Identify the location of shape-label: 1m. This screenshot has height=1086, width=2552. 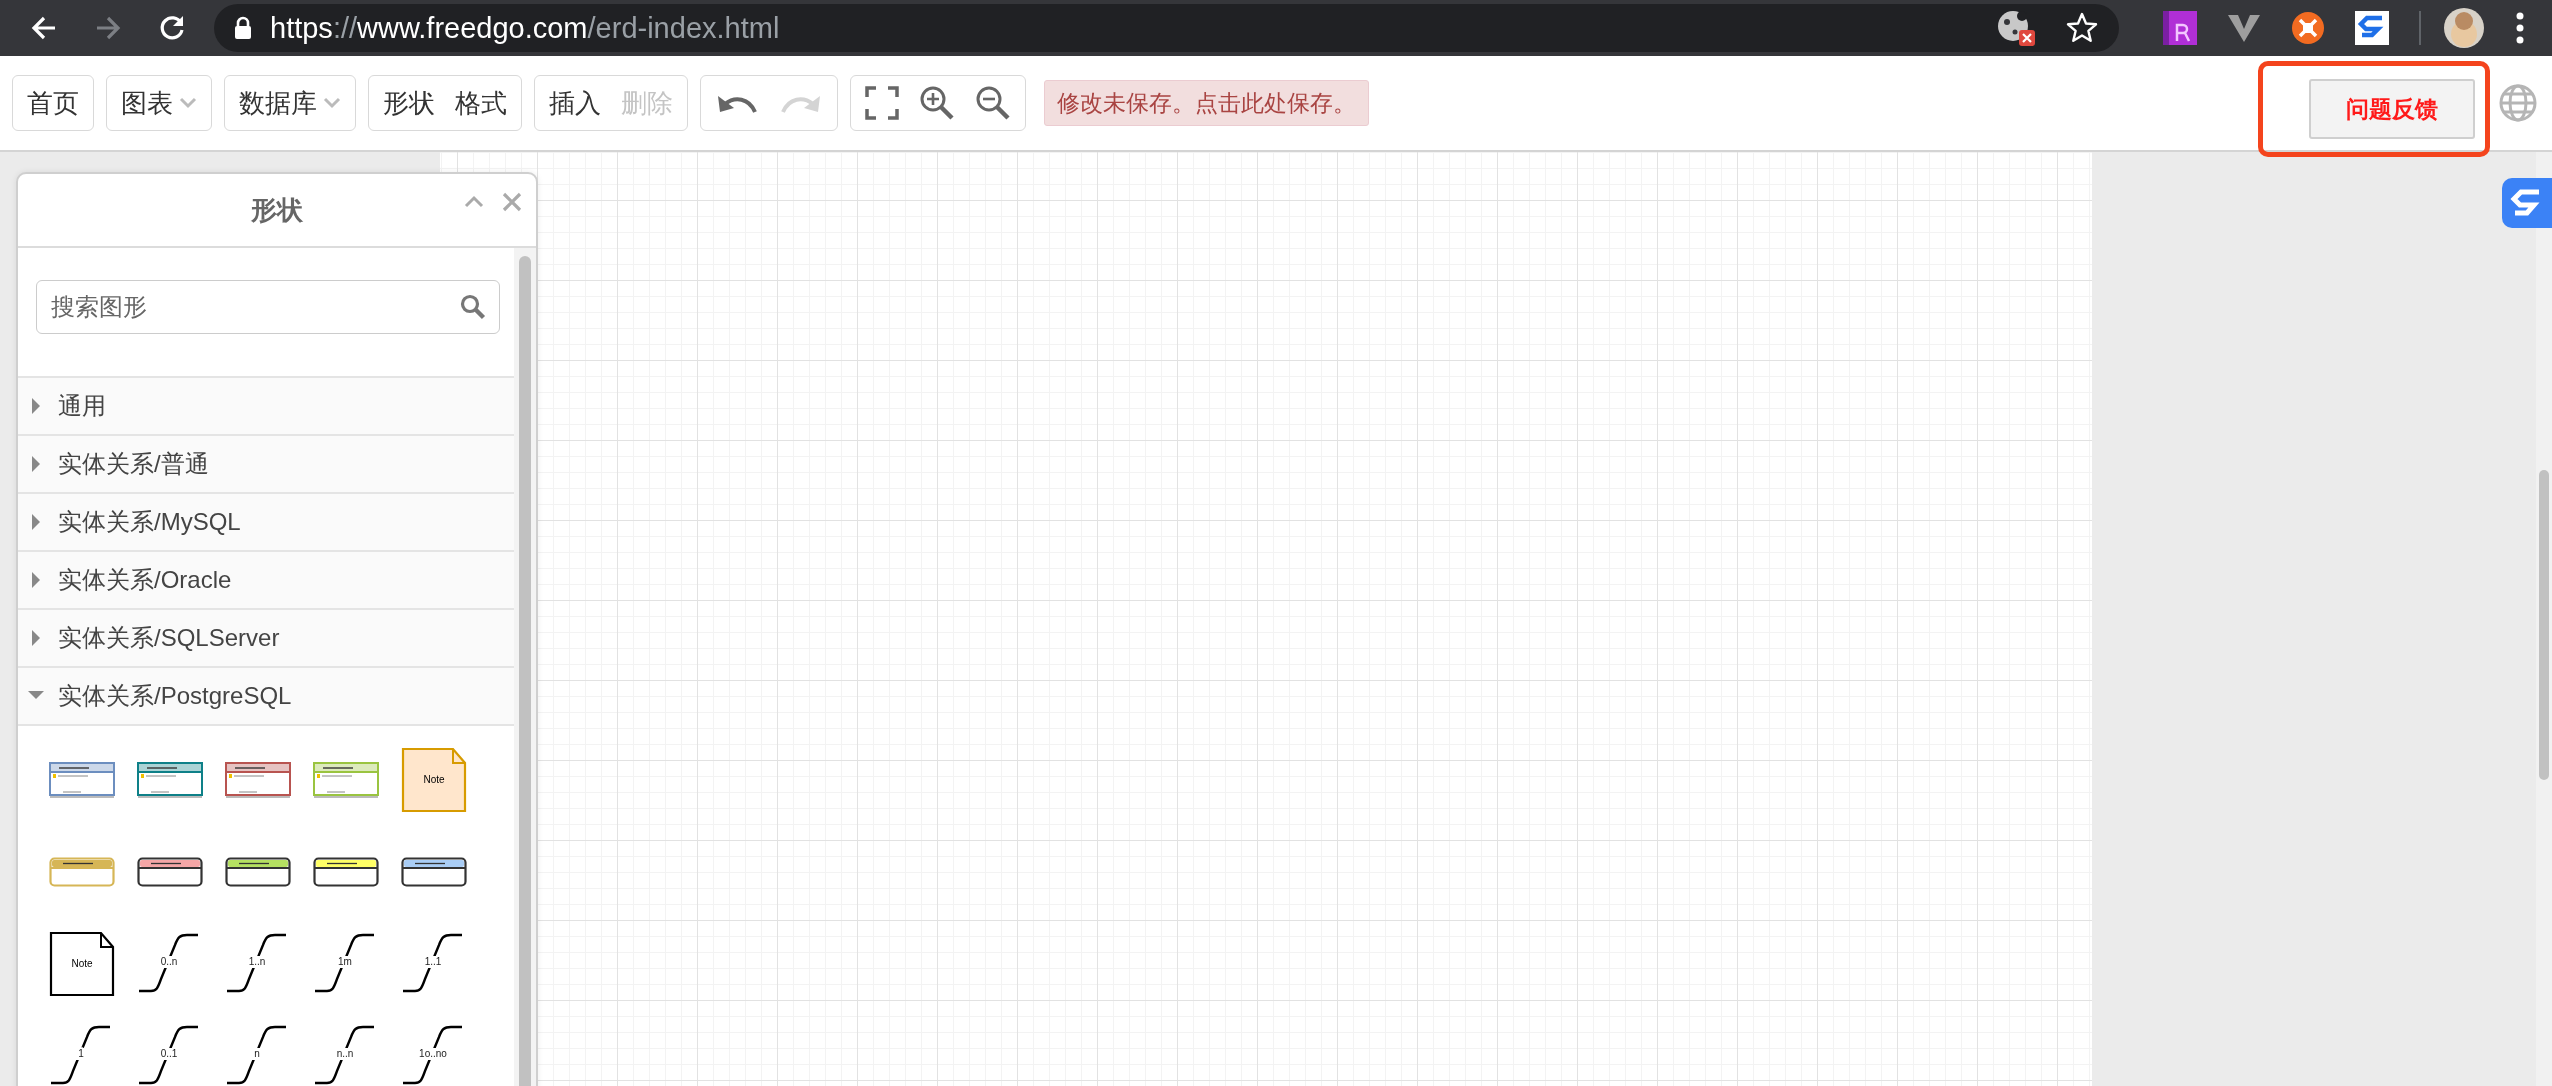
(345, 961).